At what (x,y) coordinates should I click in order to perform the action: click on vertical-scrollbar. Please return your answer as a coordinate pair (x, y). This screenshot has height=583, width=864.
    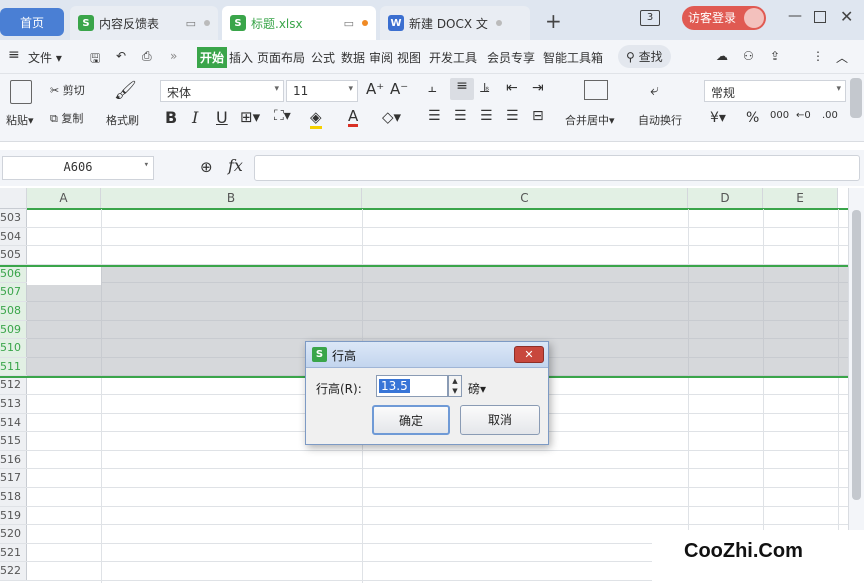
    Looking at the image, I should click on (856, 385).